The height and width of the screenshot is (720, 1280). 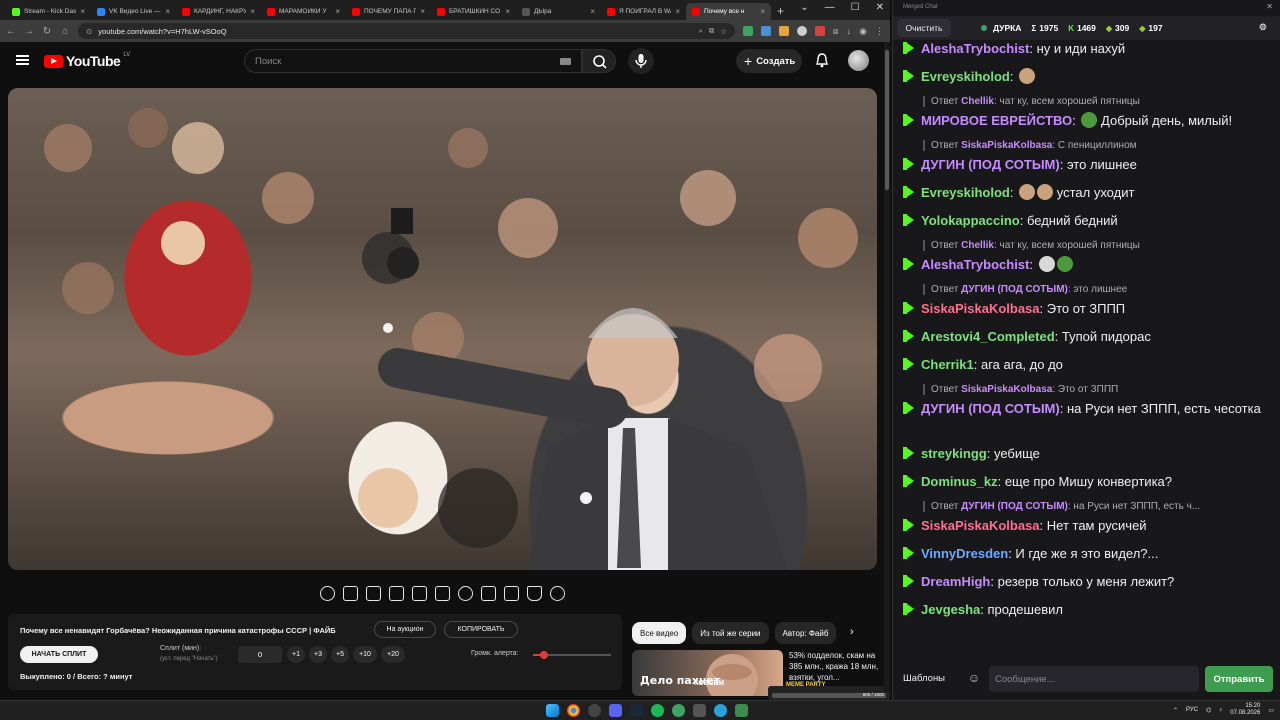 I want to click on search-page-icon: ⌕, so click(x=701, y=31).